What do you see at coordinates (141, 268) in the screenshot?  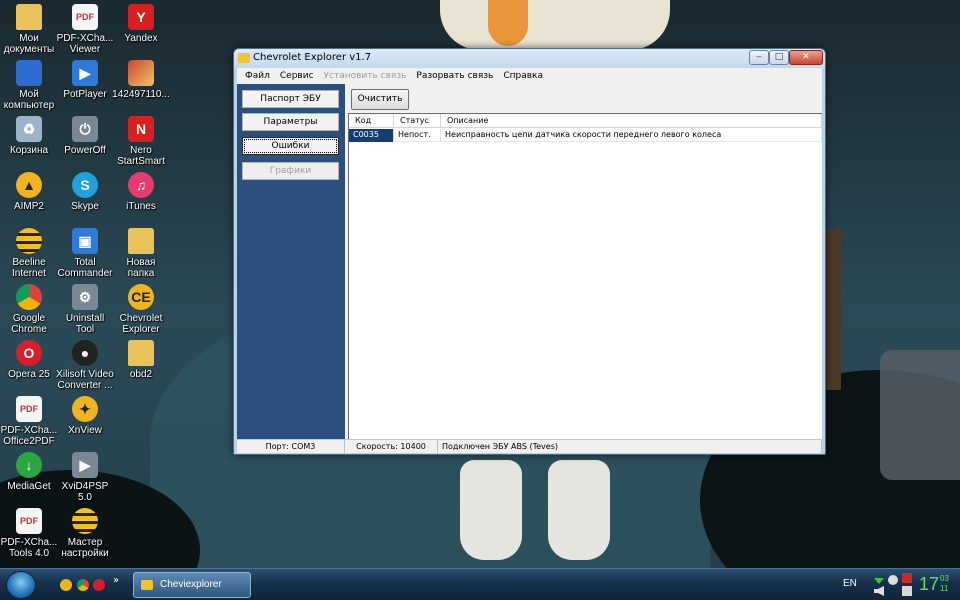 I see `desktop-icon-label: Новая папка` at bounding box center [141, 268].